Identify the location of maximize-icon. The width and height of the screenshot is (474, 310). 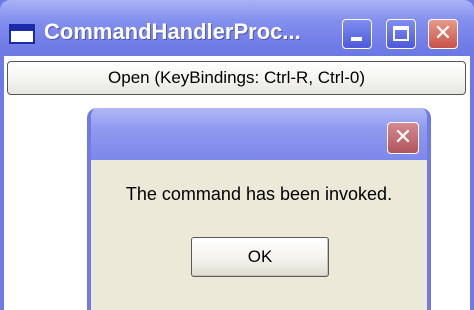
(401, 33).